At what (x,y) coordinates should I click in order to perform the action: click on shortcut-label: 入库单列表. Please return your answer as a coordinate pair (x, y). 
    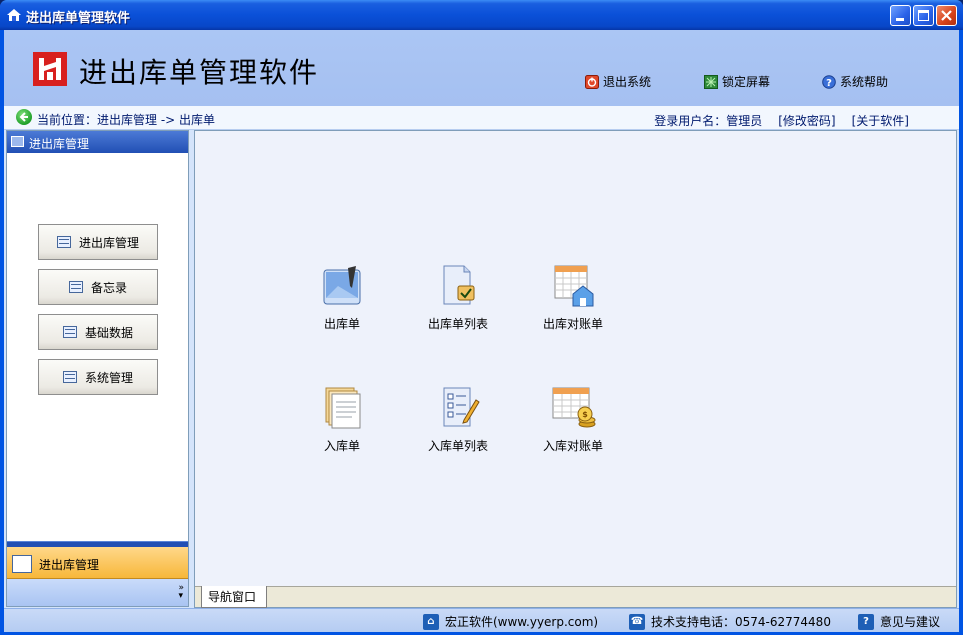
    Looking at the image, I should click on (457, 446).